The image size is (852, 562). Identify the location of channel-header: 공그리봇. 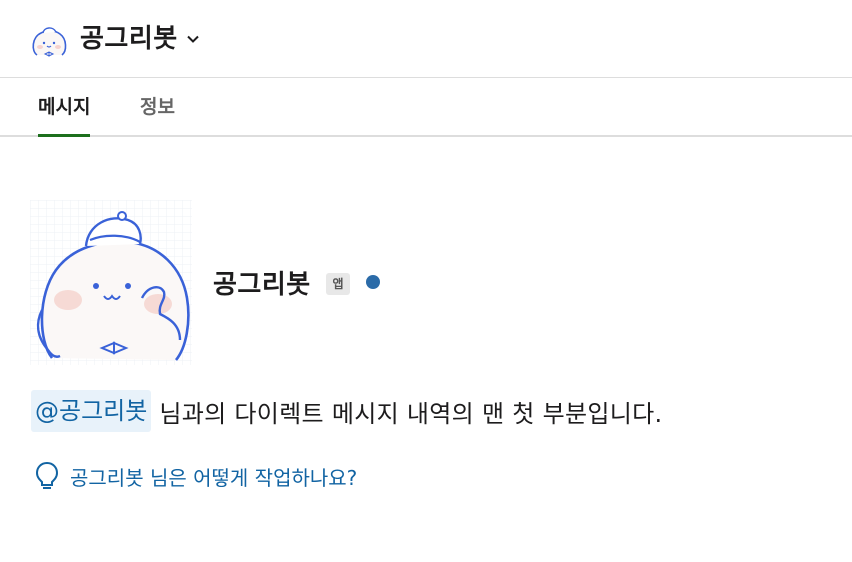
(426, 39).